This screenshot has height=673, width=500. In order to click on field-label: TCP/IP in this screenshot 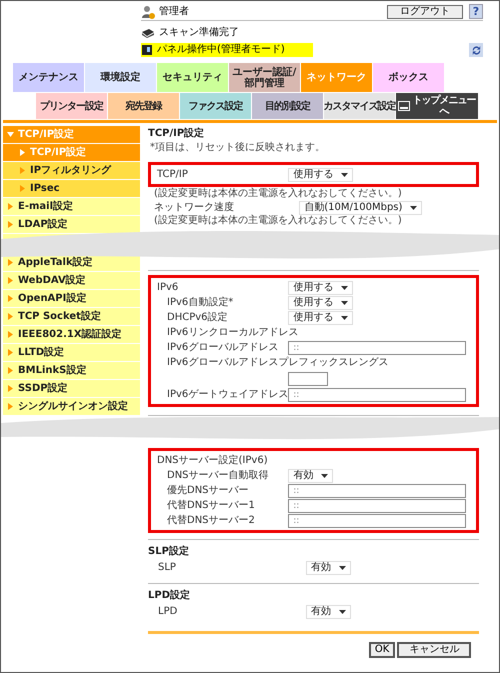, I will do `click(173, 174)`.